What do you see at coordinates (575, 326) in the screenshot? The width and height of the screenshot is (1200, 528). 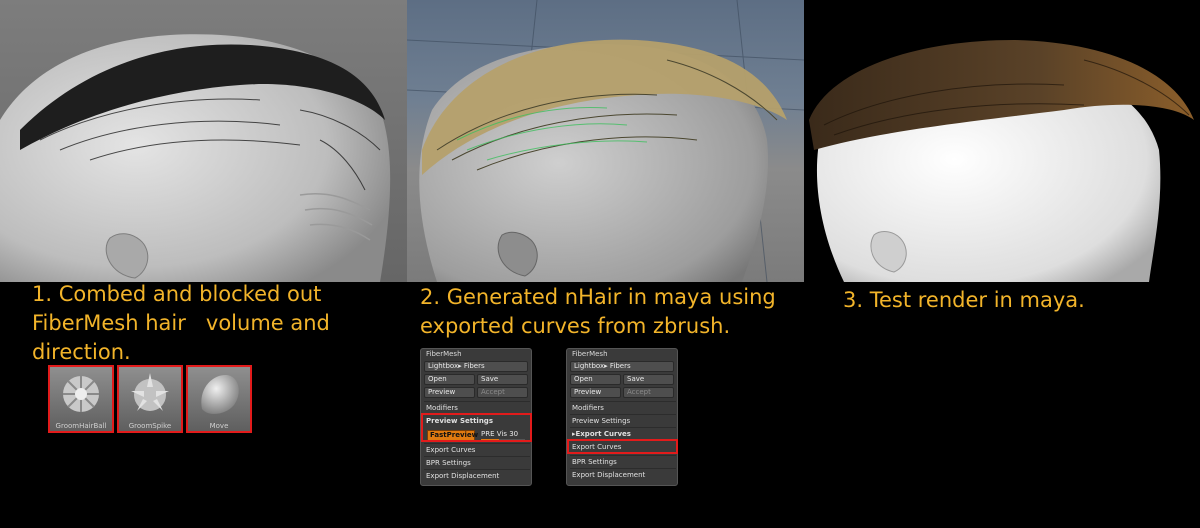 I see `step-2-line-2: exported curves from zbrush.` at bounding box center [575, 326].